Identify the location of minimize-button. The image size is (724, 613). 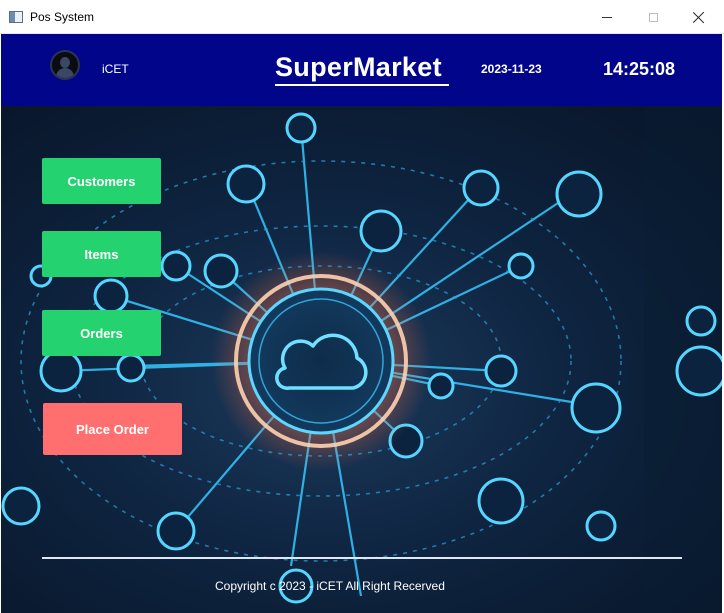
(607, 17).